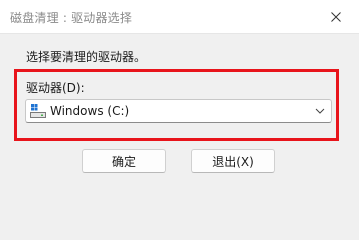  I want to click on ok-button: 确定, so click(124, 161).